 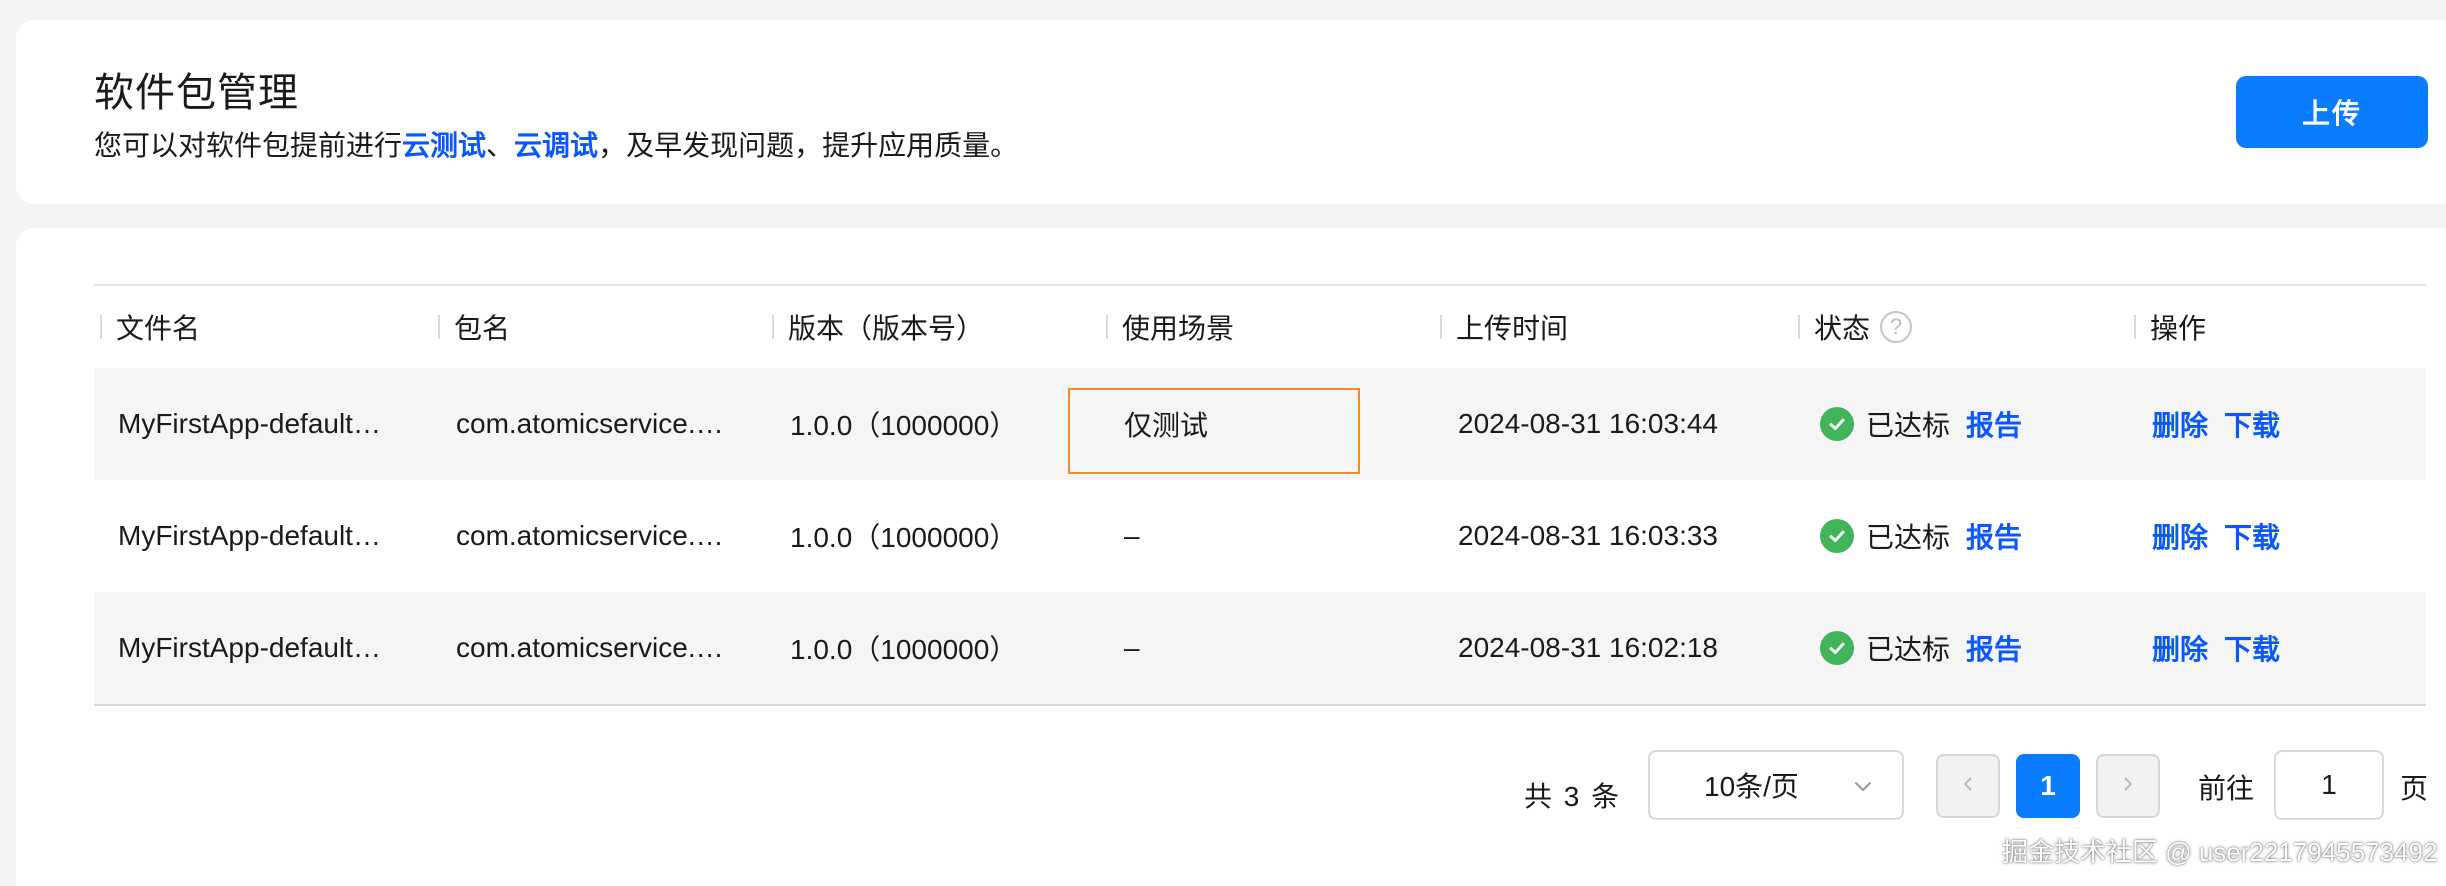 I want to click on cell-upload-time: 2024-08-31 16:03:33, so click(x=1588, y=535).